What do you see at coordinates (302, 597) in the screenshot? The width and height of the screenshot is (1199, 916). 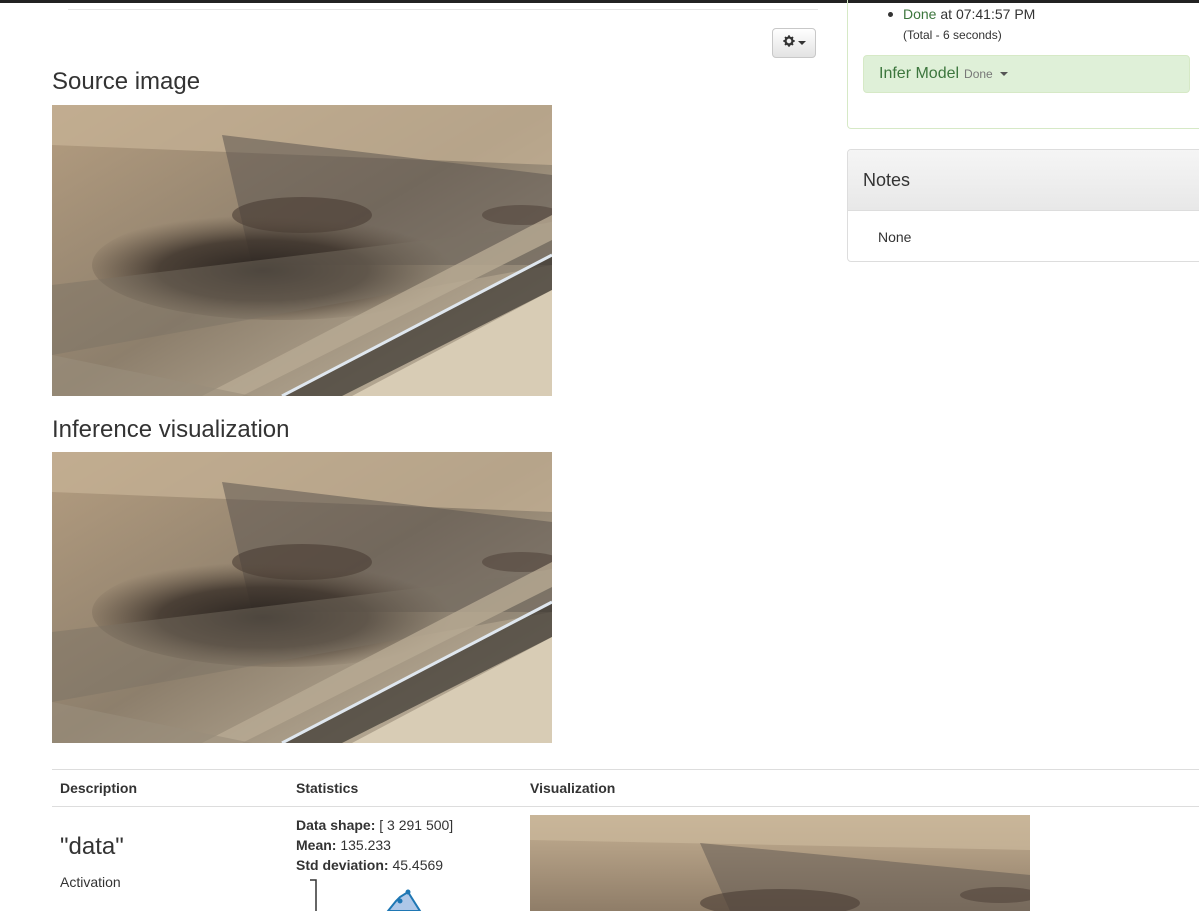 I see `inference-visualization-image` at bounding box center [302, 597].